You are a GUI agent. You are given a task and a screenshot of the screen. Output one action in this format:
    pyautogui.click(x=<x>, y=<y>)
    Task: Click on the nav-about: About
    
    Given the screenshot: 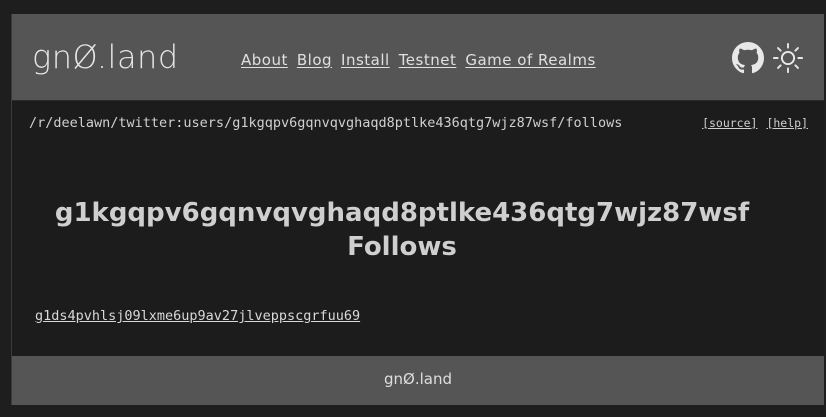 What is the action you would take?
    pyautogui.click(x=264, y=60)
    